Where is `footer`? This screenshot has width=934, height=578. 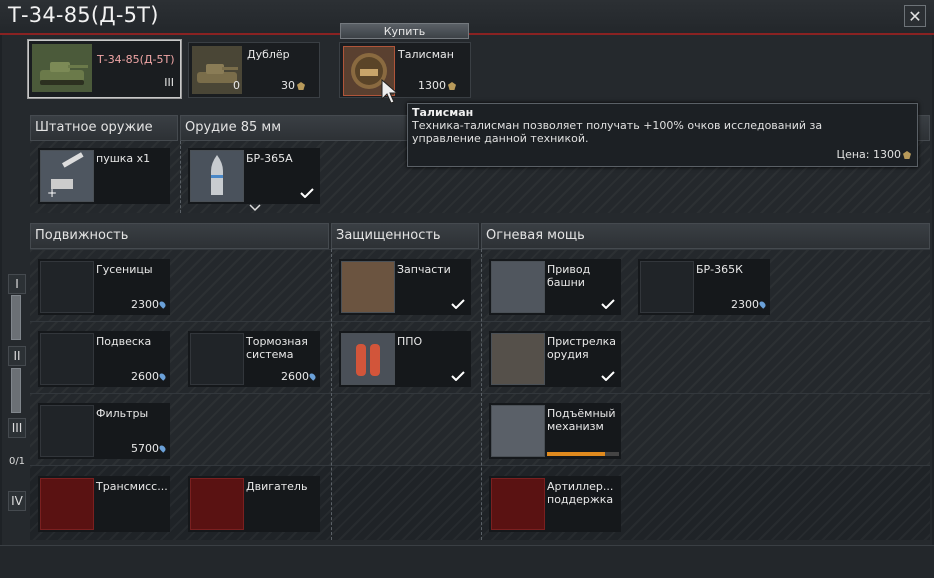
footer is located at coordinates (467, 561).